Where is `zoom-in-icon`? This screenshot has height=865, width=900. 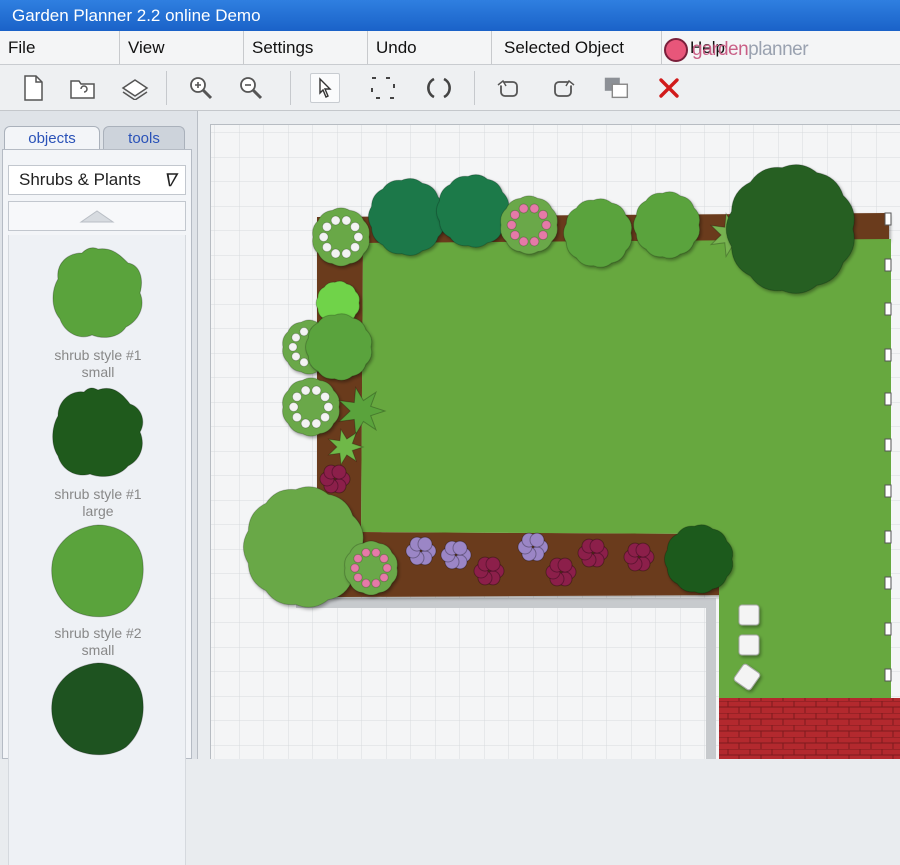
zoom-in-icon is located at coordinates (201, 88).